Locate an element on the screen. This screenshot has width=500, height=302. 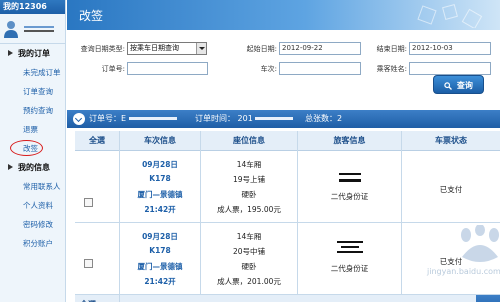
sidebar-item-reschedule: 改签 is located at coordinates (32, 148).